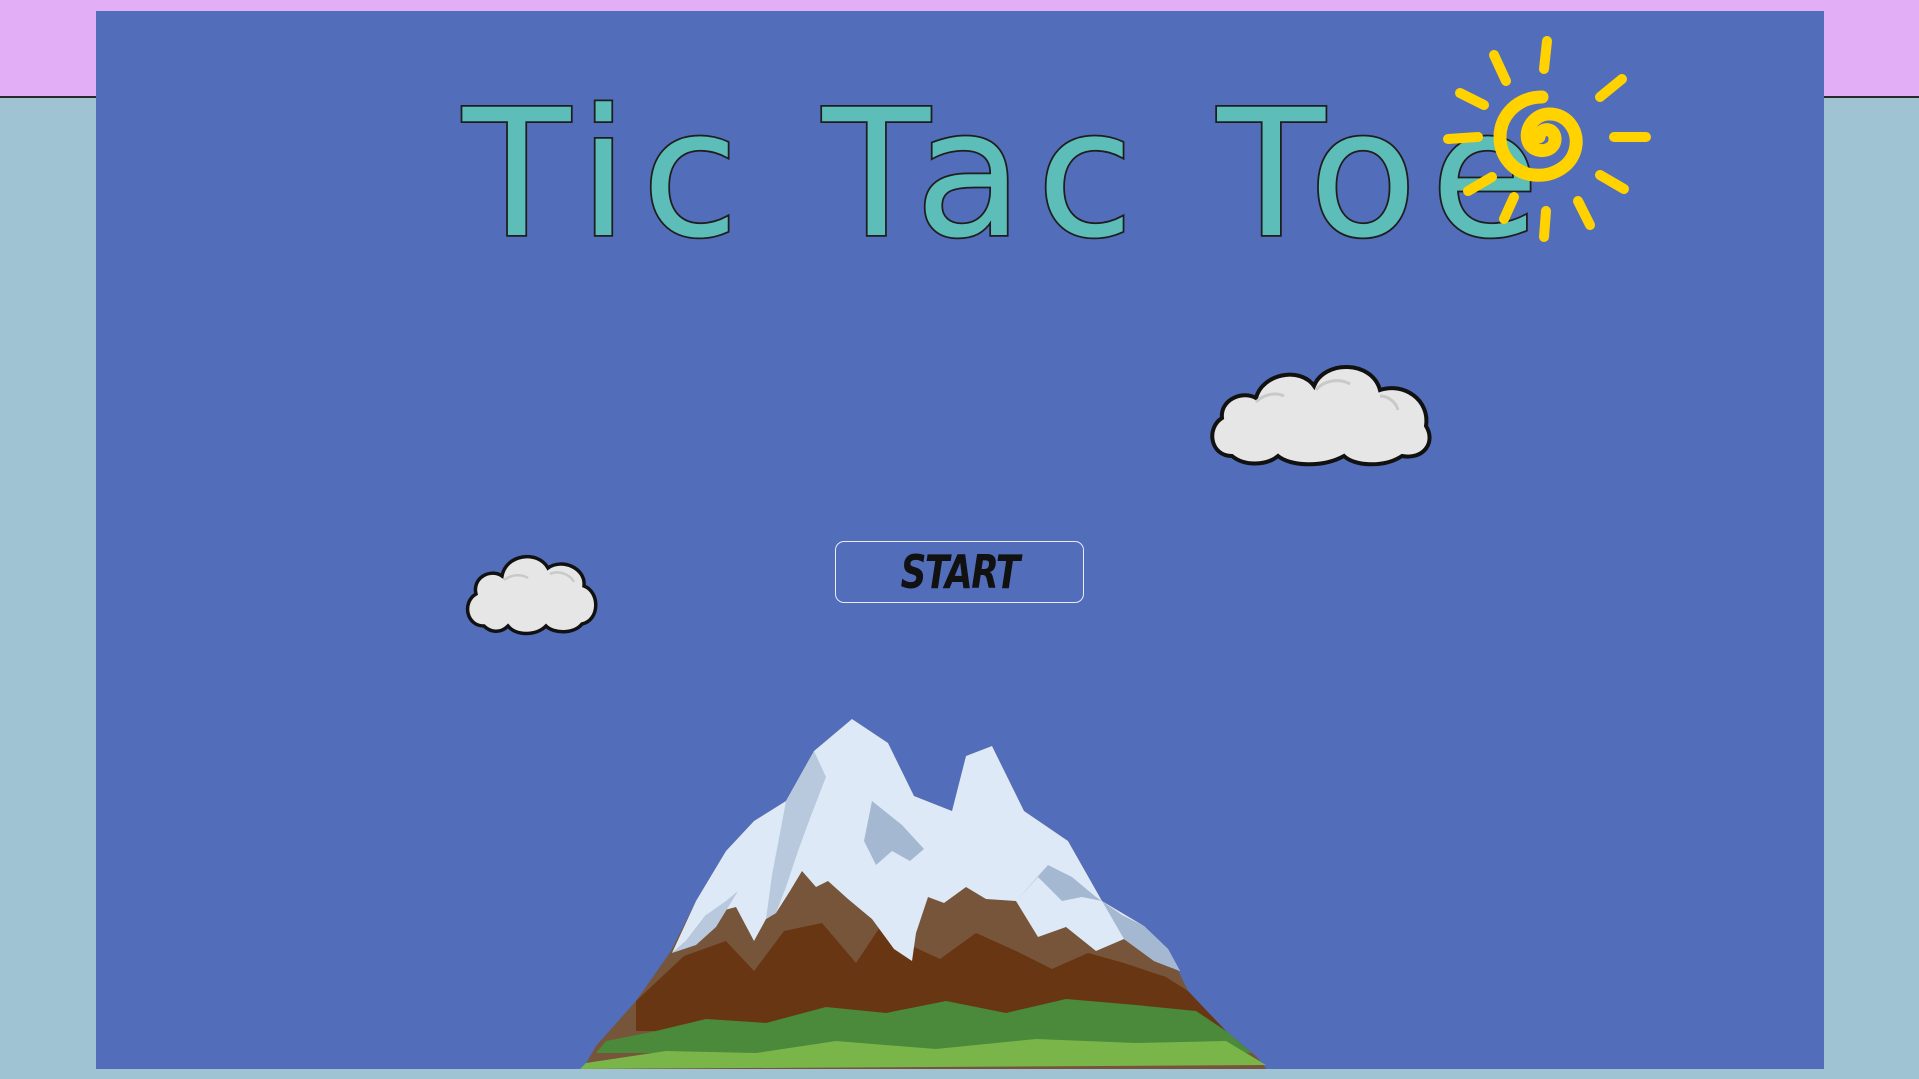  I want to click on sun-icon, so click(1547, 139).